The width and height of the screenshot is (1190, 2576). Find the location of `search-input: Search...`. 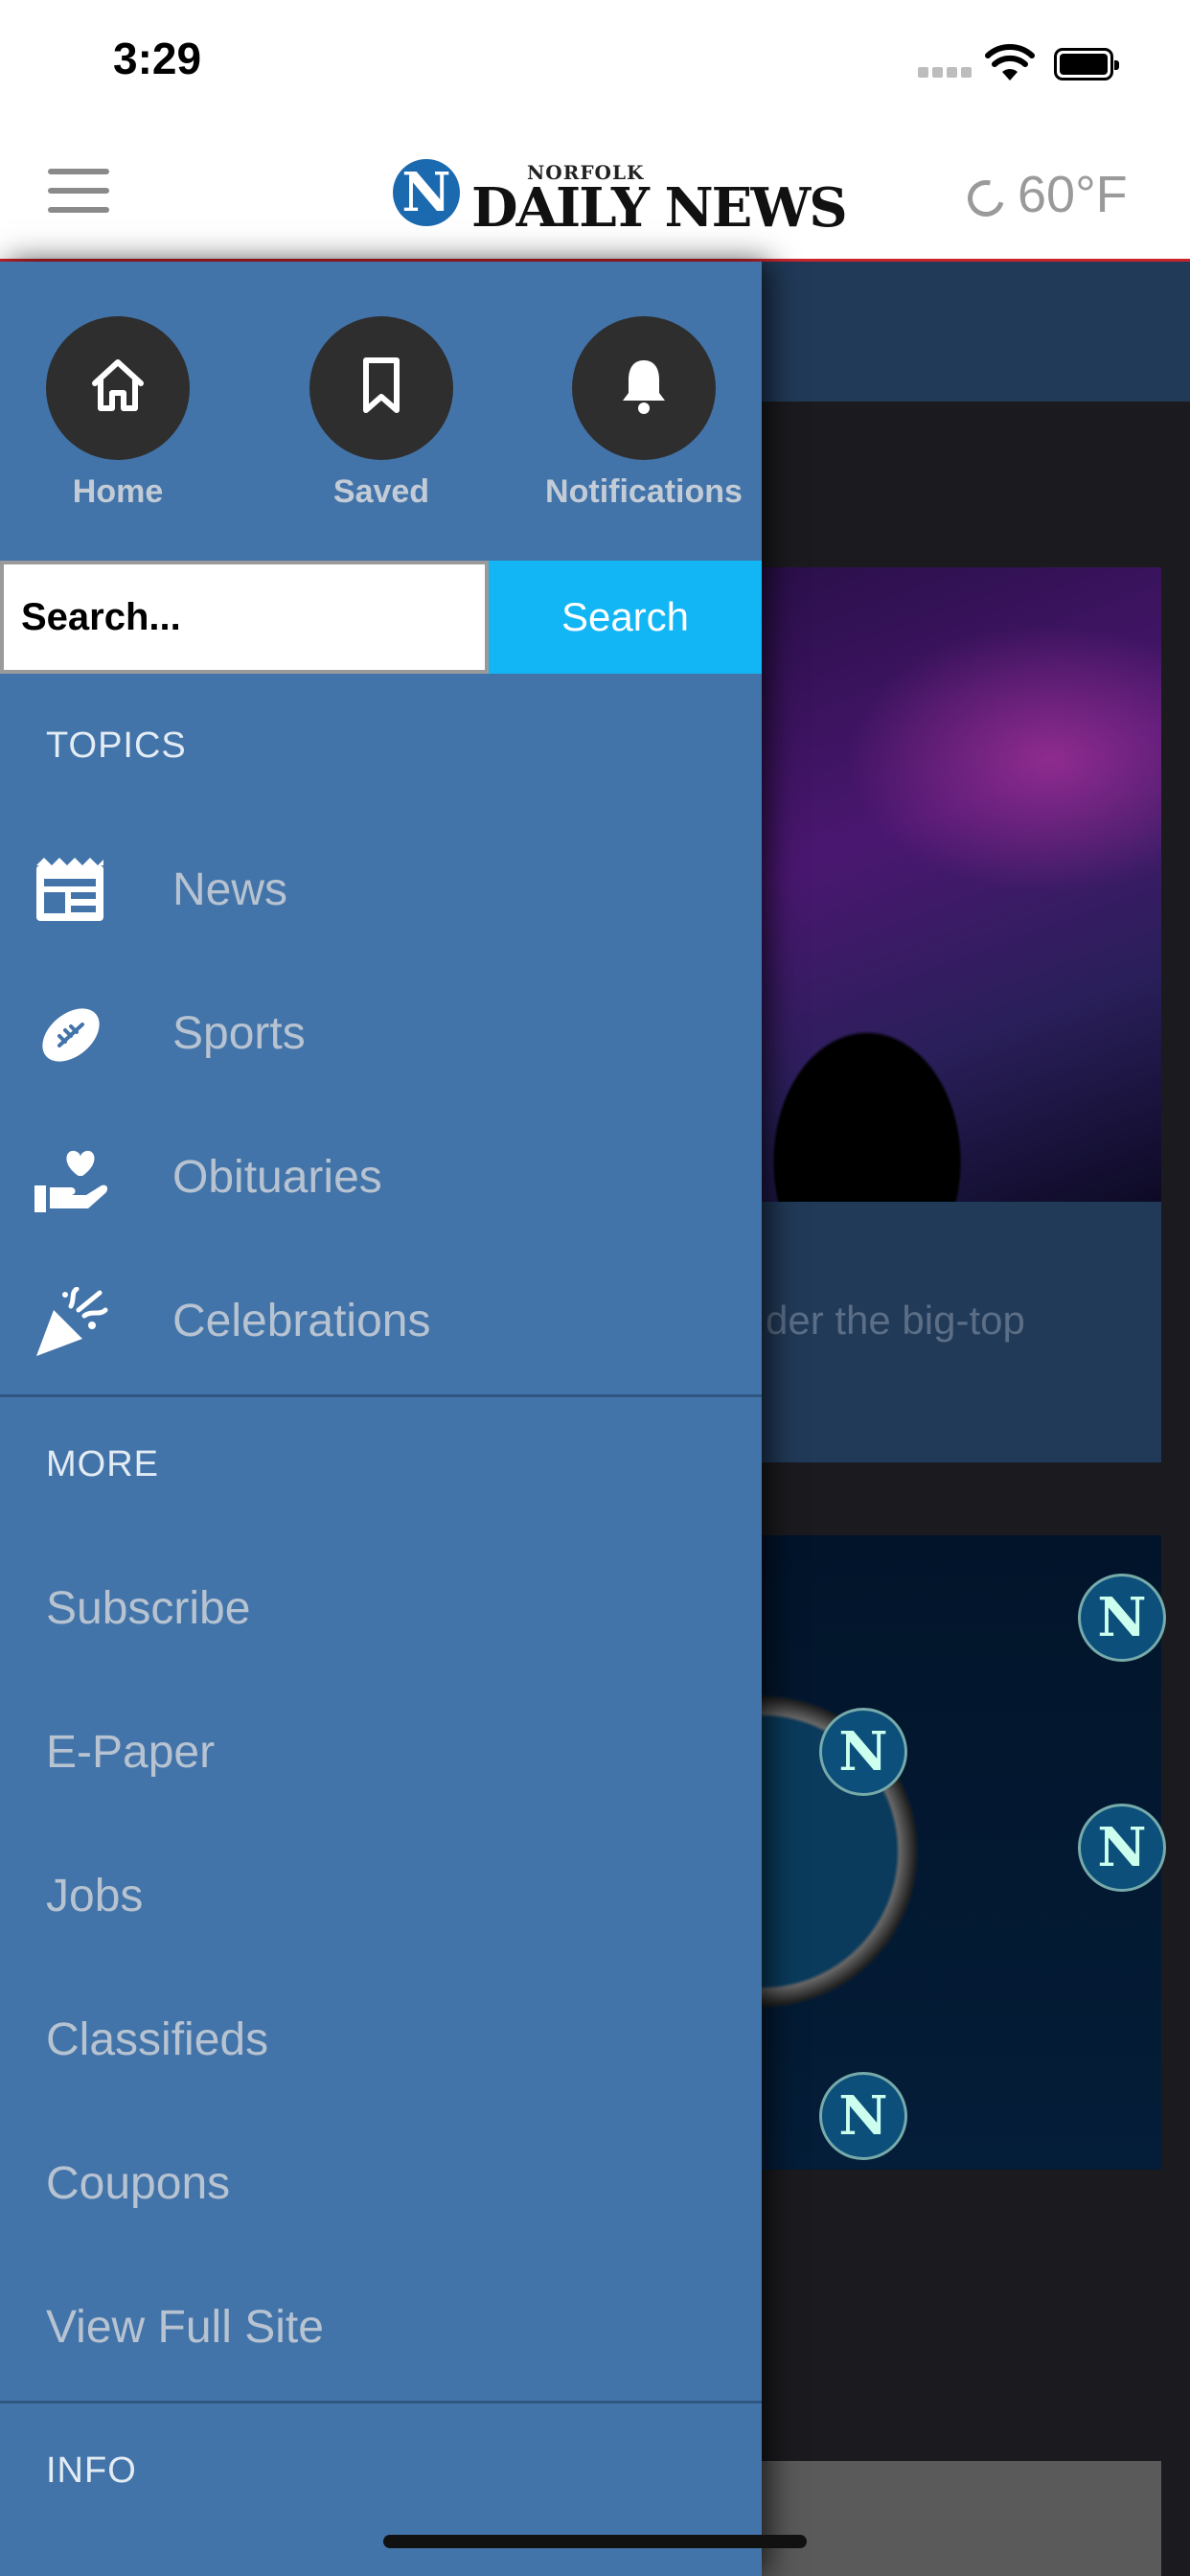

search-input: Search... is located at coordinates (245, 617).